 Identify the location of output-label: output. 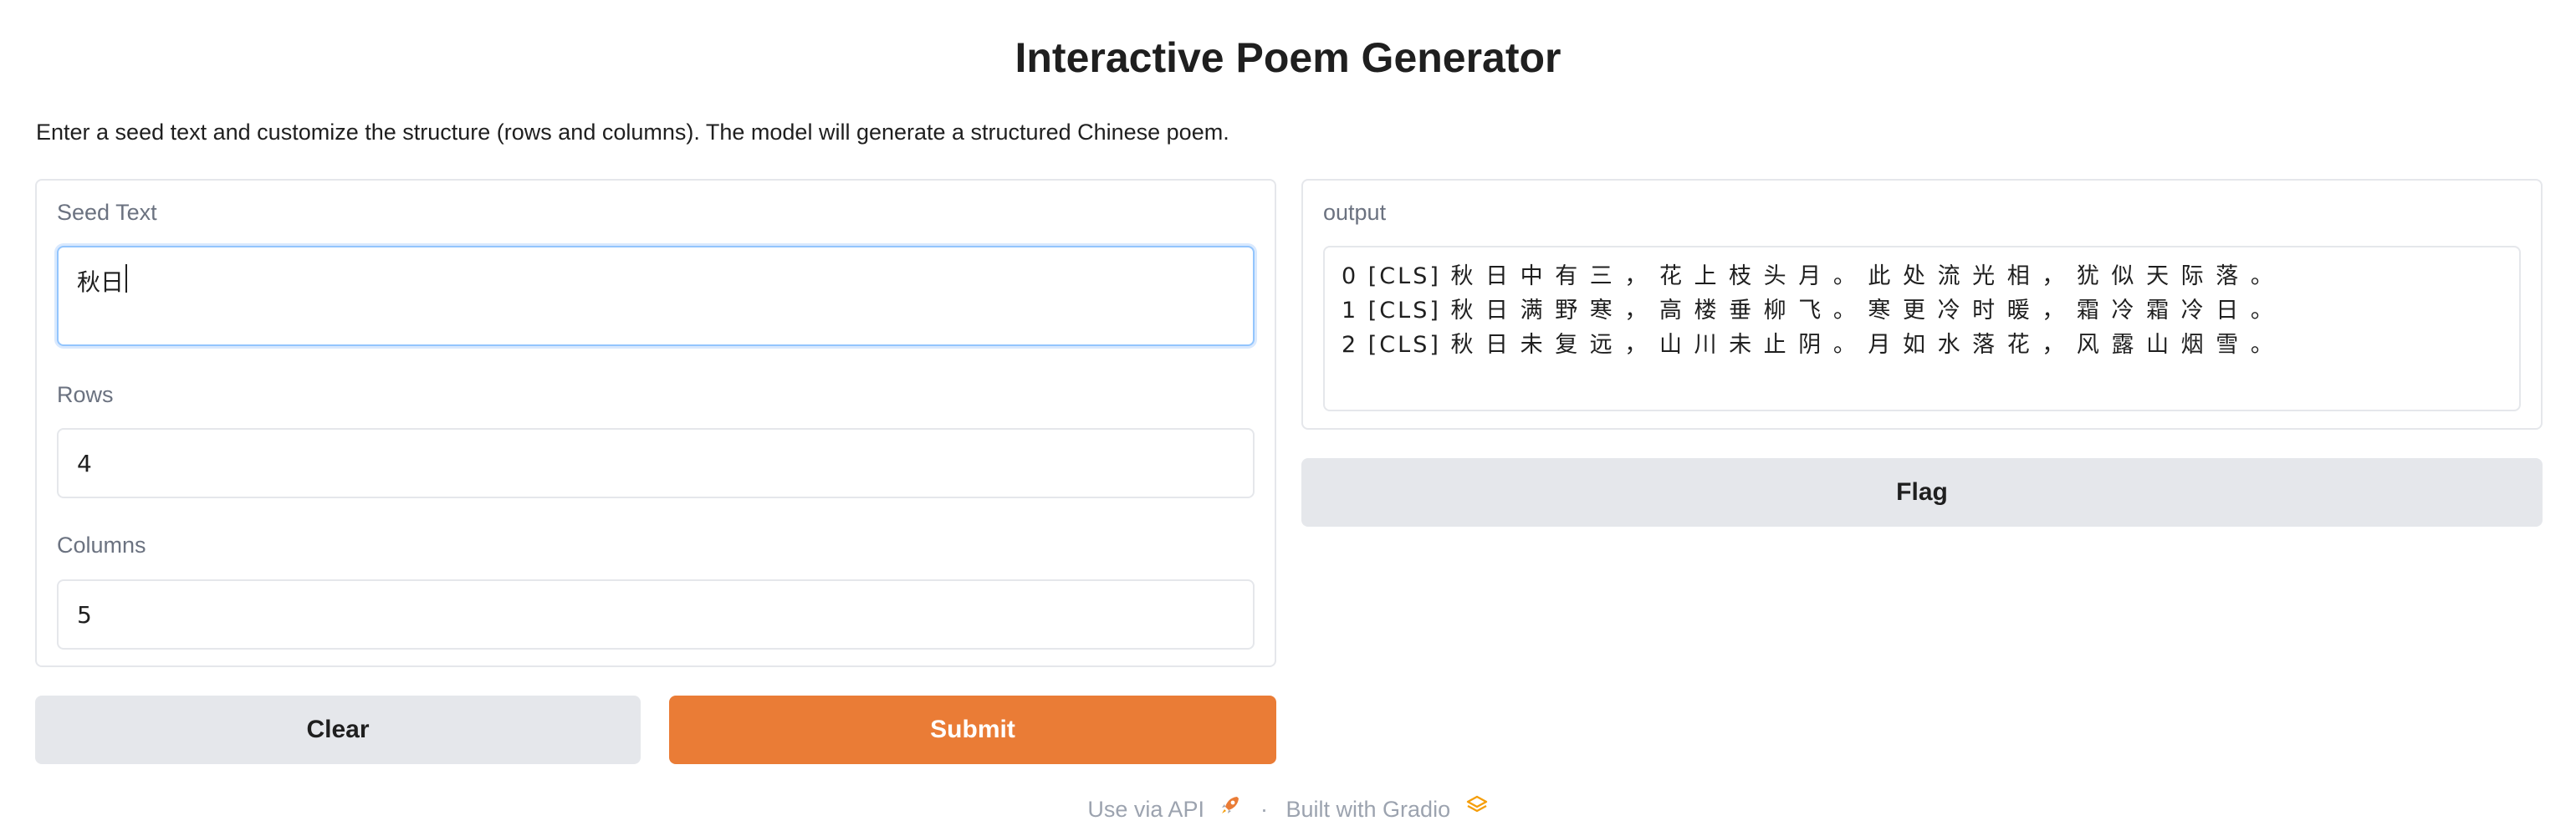
(1355, 212).